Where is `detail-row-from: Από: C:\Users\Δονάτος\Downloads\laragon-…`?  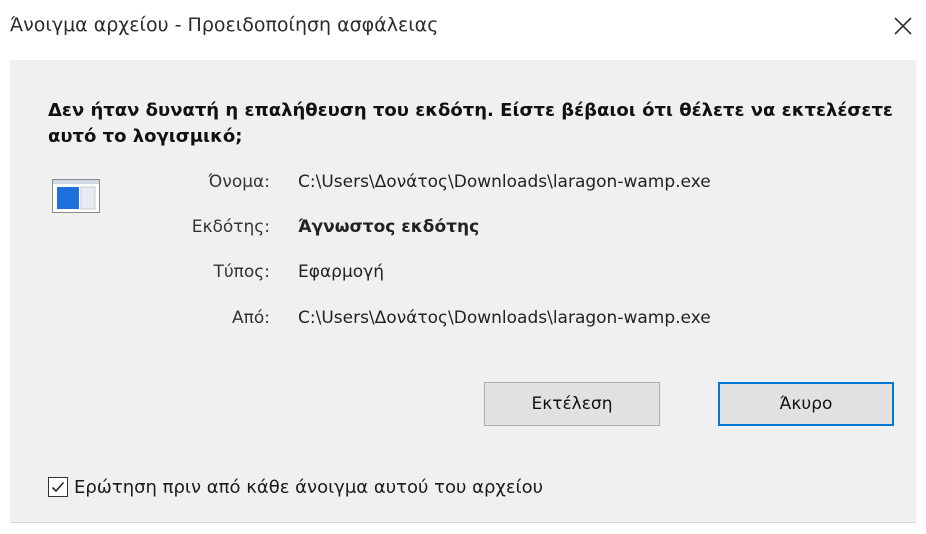
detail-row-from: Από: C:\Users\Δονάτος\Downloads\laragon-… is located at coordinates (463, 318).